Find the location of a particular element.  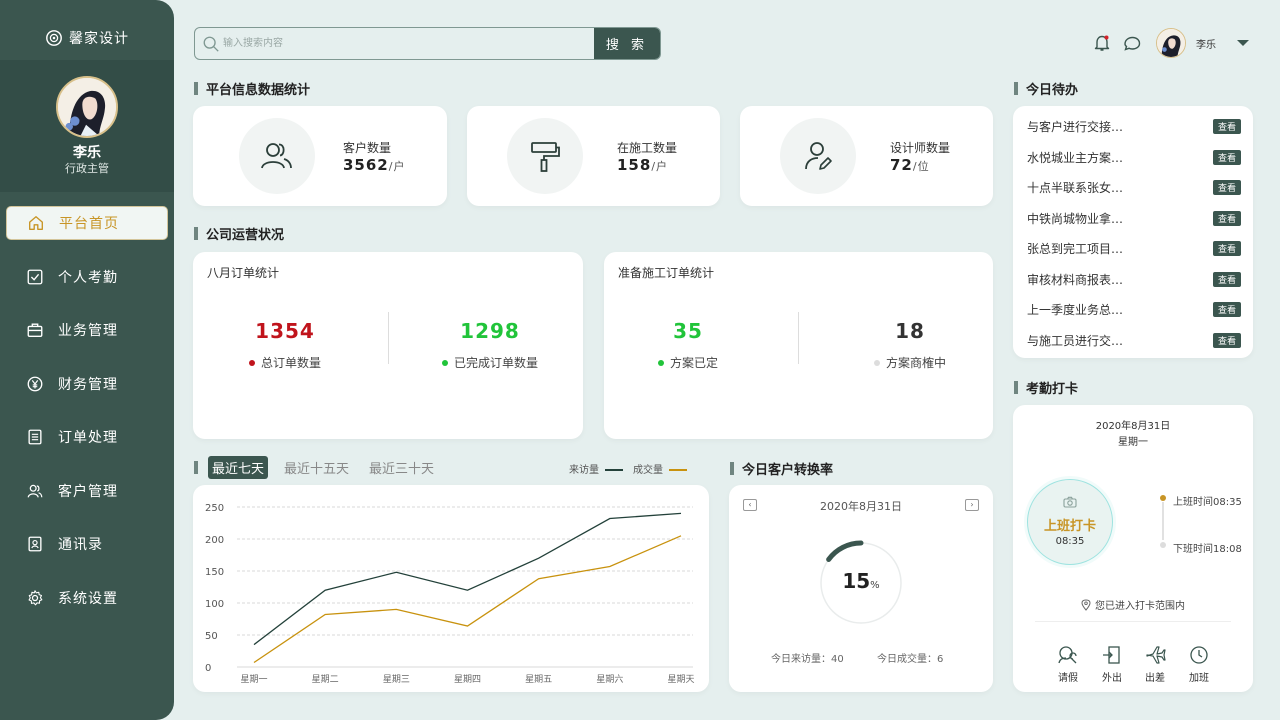

x-tick-label: 星期六 is located at coordinates (609, 679).